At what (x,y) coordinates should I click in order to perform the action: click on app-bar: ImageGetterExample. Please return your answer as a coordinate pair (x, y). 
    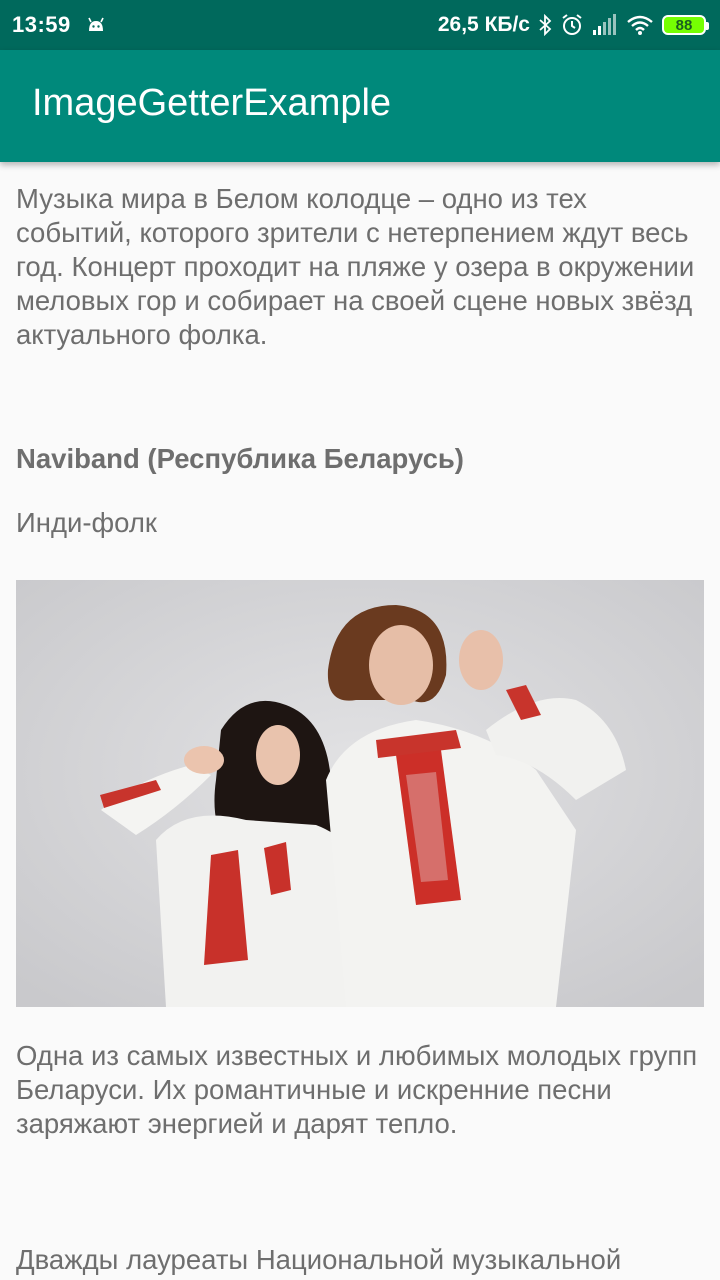
    Looking at the image, I should click on (360, 106).